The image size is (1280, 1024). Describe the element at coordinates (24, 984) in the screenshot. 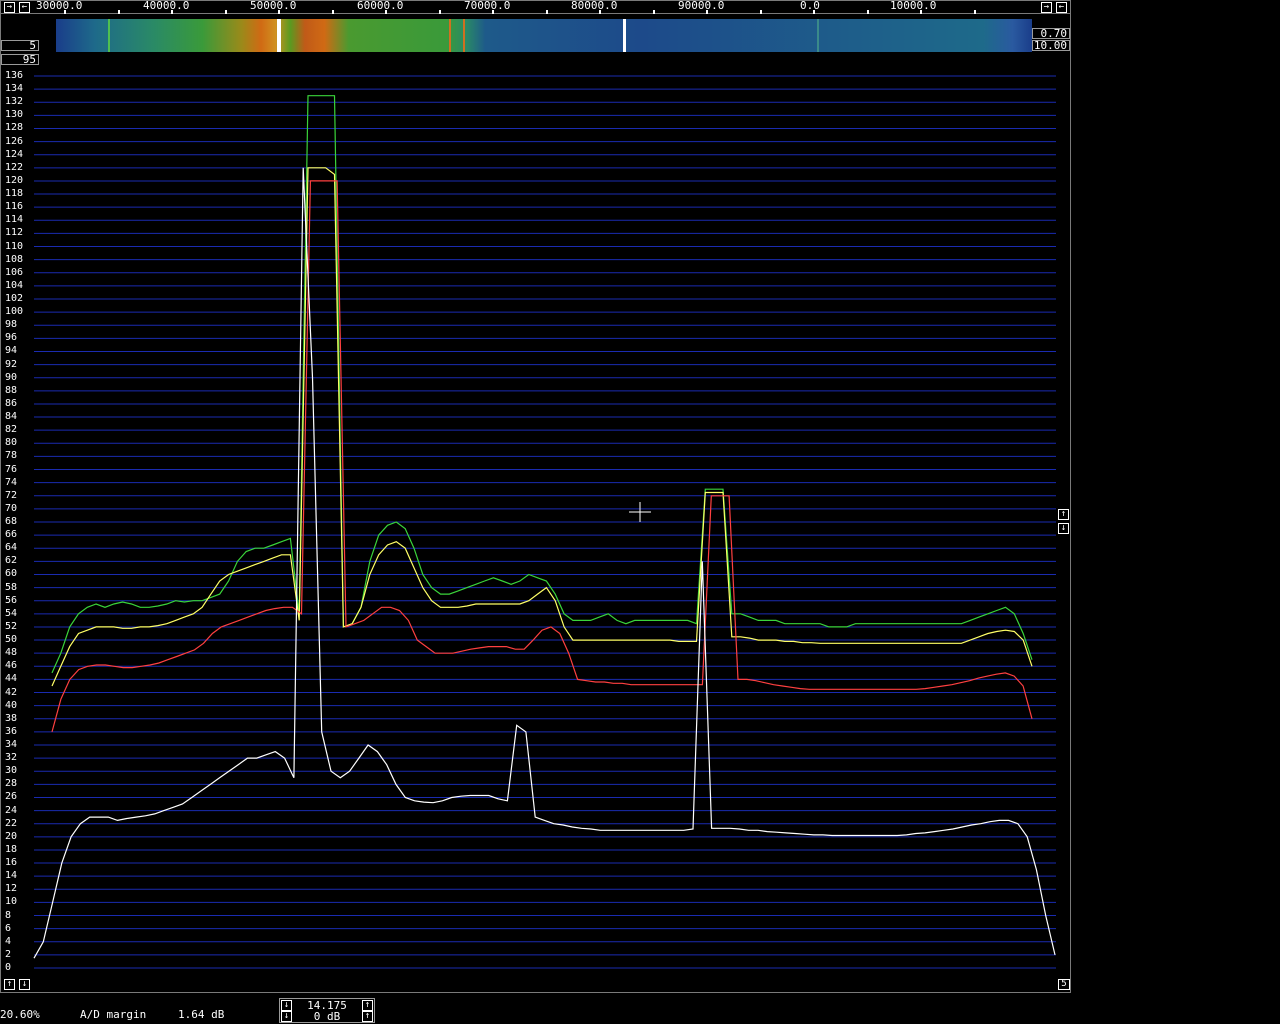

I see `zoom-down-icon: ↓` at that location.